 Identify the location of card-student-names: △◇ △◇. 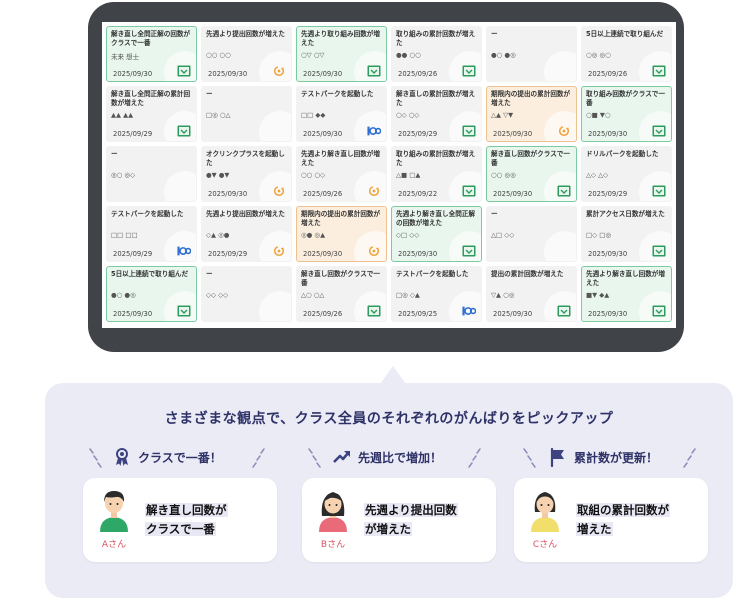
(597, 175).